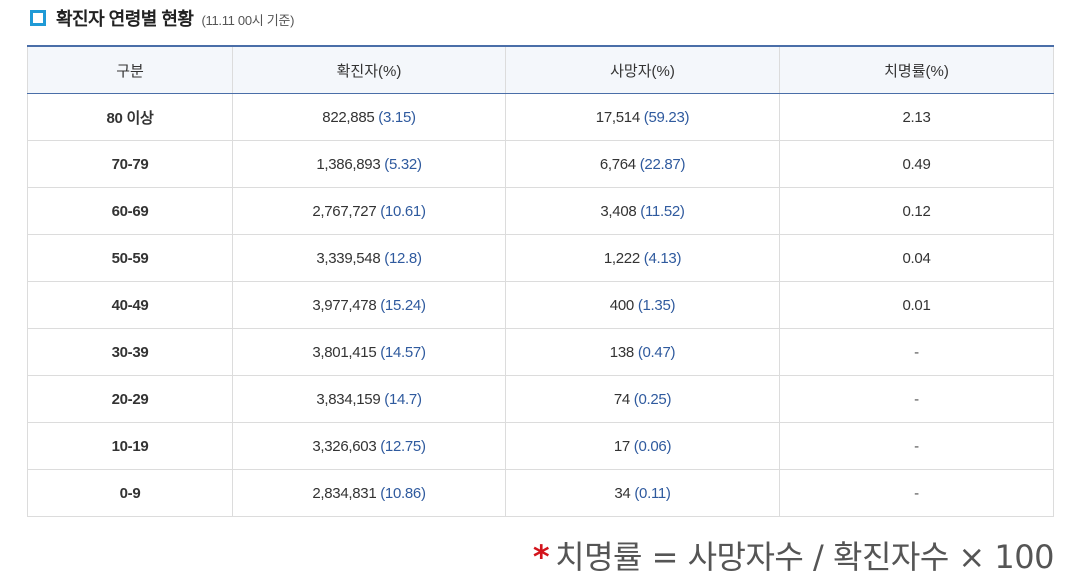 This screenshot has height=578, width=1080. What do you see at coordinates (652, 493) in the screenshot?
I see `deaths-percent: (0.11)` at bounding box center [652, 493].